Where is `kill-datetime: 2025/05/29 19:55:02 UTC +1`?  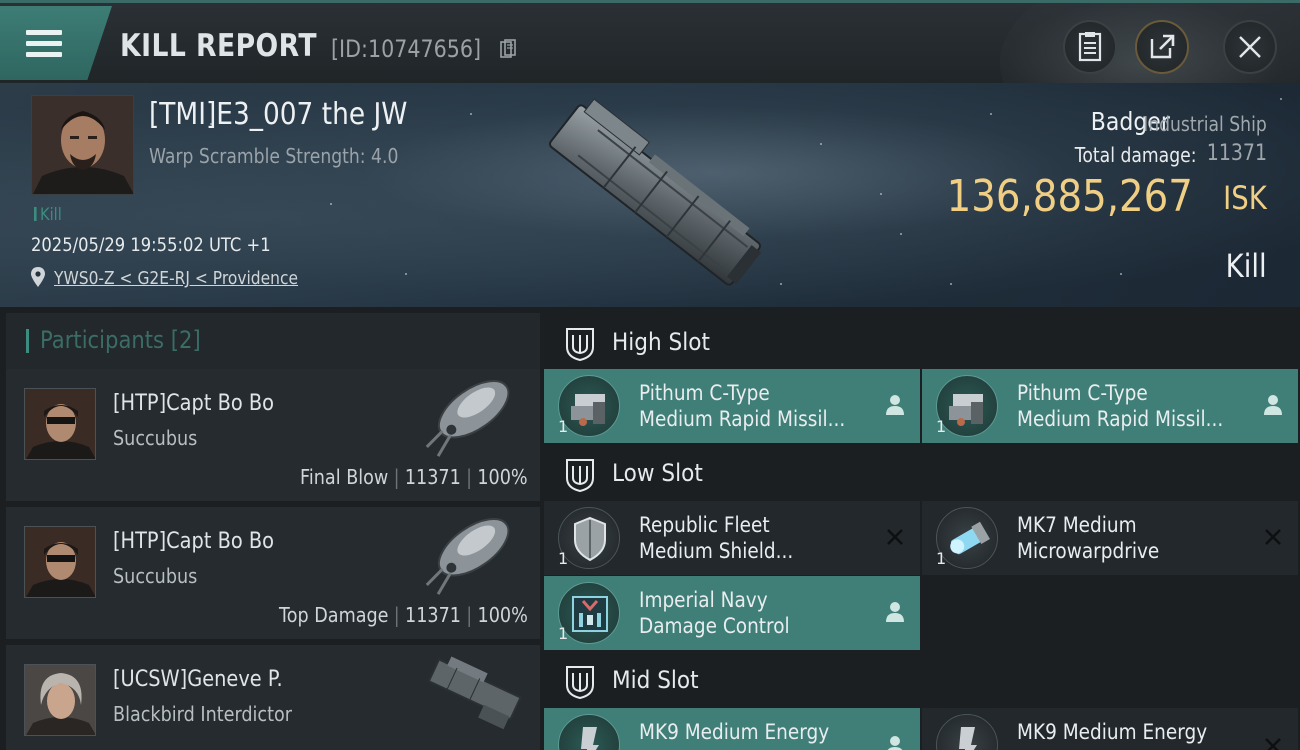
kill-datetime: 2025/05/29 19:55:02 UTC +1 is located at coordinates (151, 245).